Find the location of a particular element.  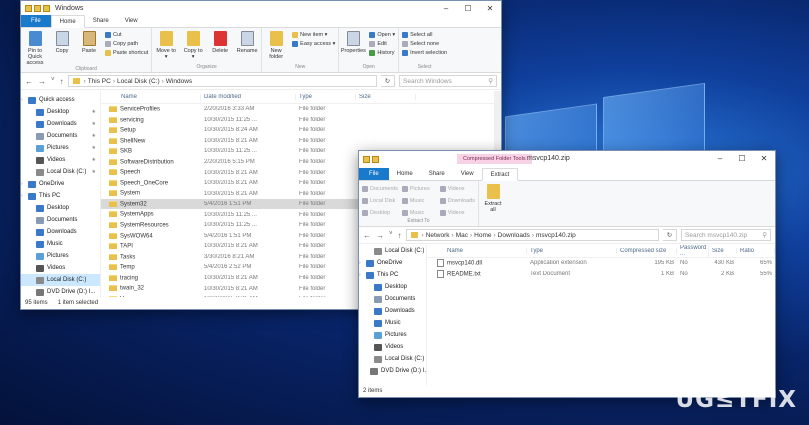

table-row: Setup 10/30/2015 8:24 AM File folder is located at coordinates (301, 130).